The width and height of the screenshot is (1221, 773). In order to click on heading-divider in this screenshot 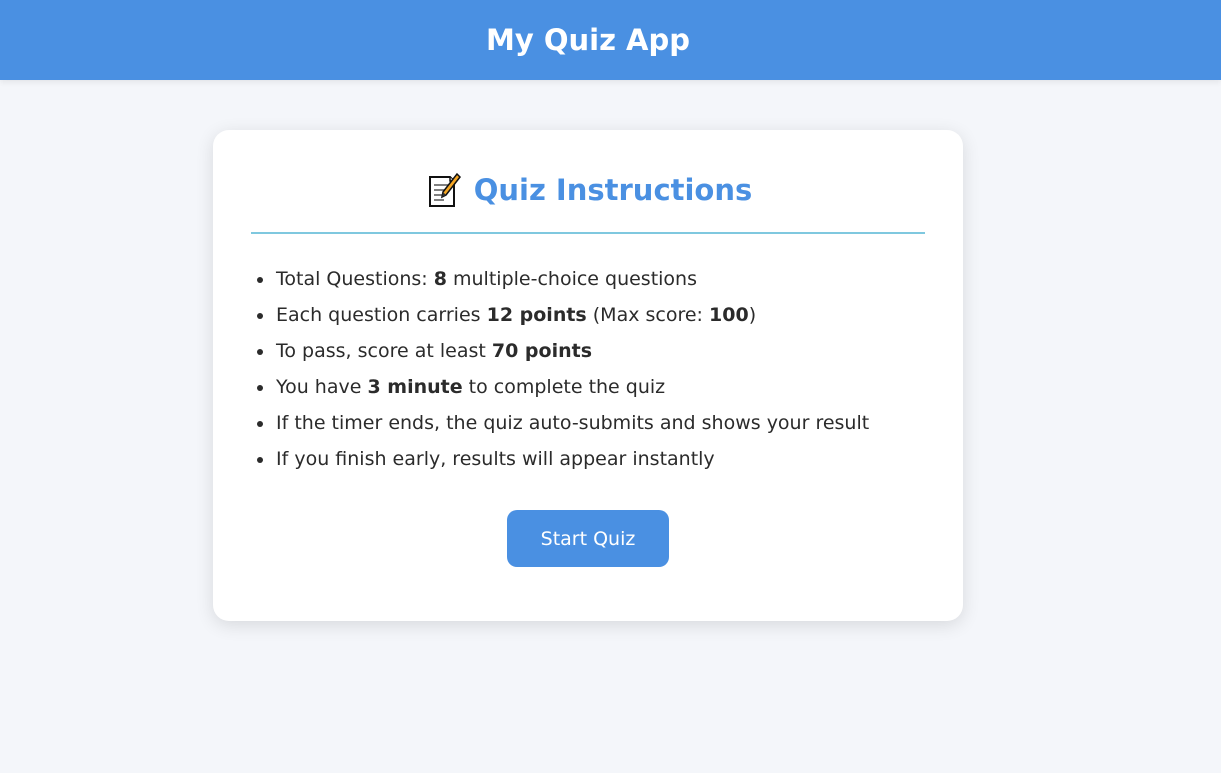, I will do `click(588, 233)`.